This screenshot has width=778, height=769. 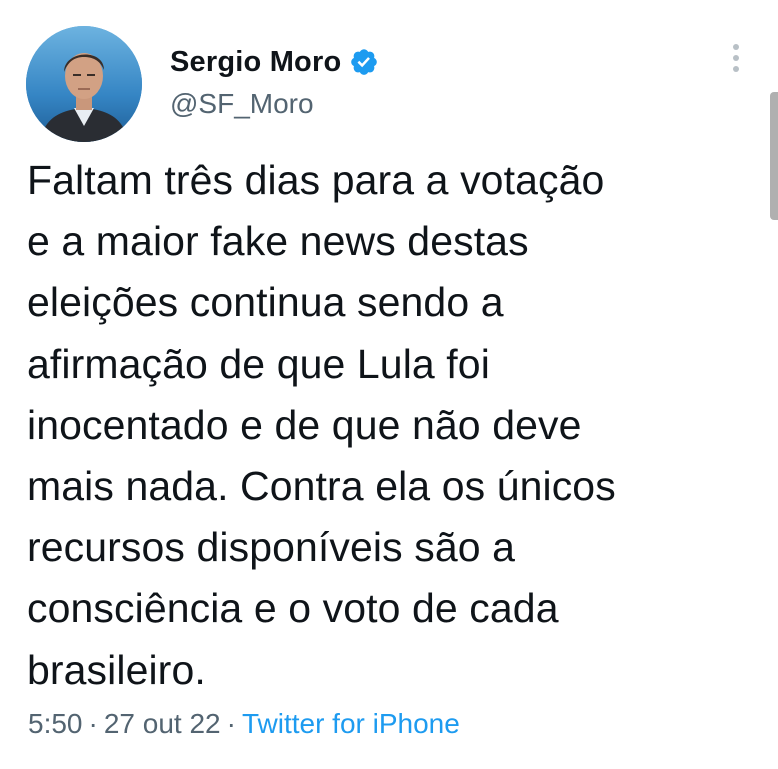 I want to click on tweet-meta: 5:50 · 27 out 22 · Twitter for iPhone, so click(x=244, y=724).